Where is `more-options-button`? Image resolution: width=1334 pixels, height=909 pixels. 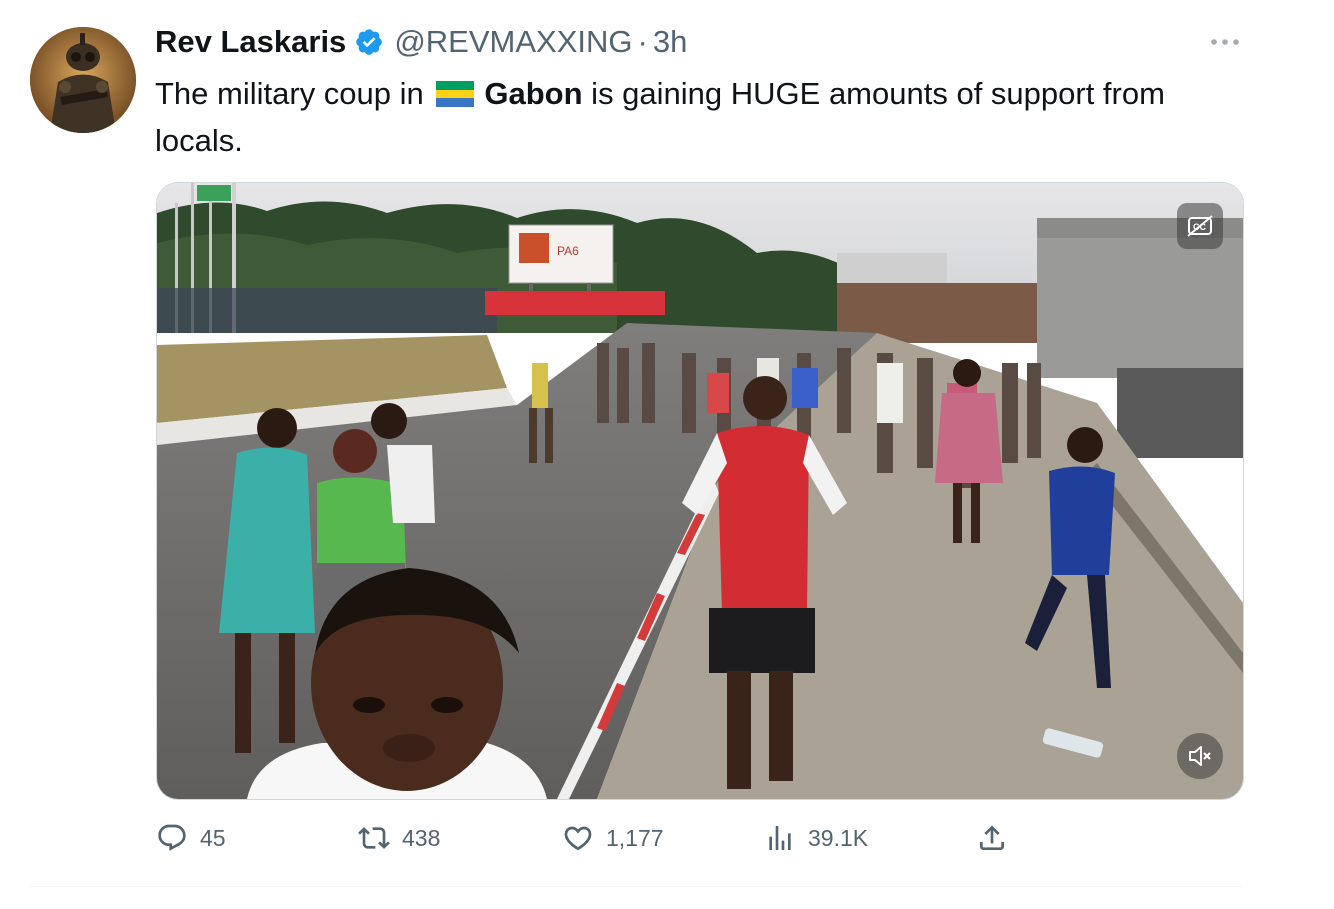
more-options-button is located at coordinates (1225, 42).